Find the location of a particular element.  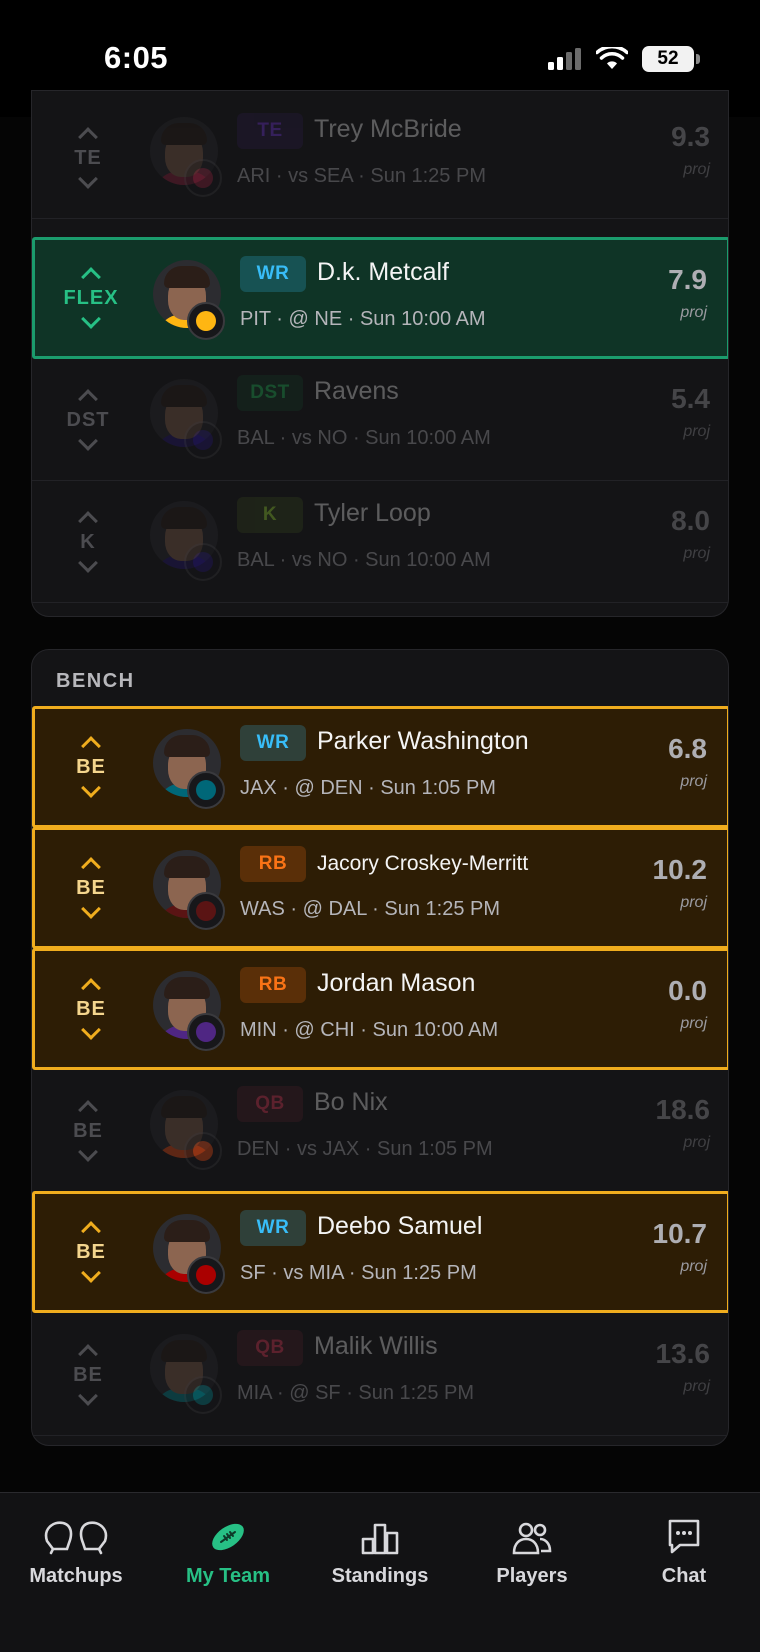

slot-label: DST is located at coordinates (88, 419).